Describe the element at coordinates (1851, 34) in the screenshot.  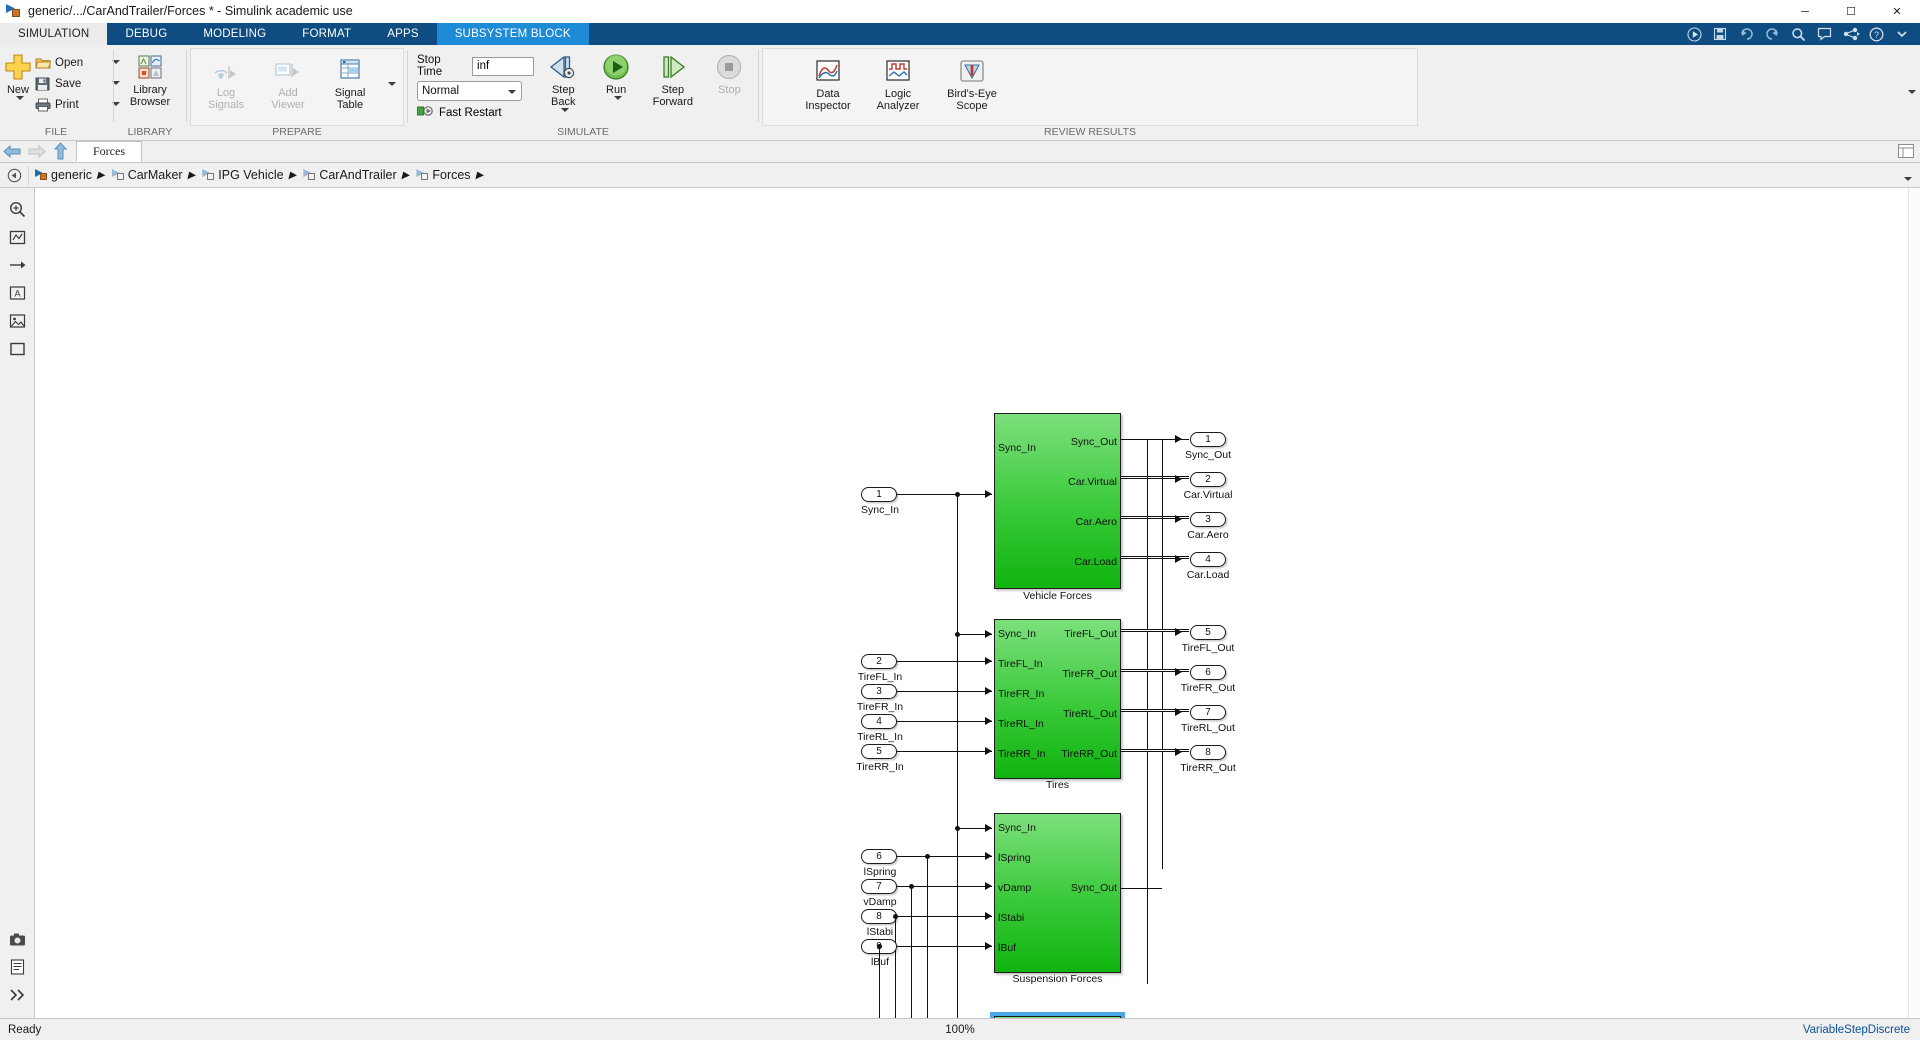
I see `share-icon` at that location.